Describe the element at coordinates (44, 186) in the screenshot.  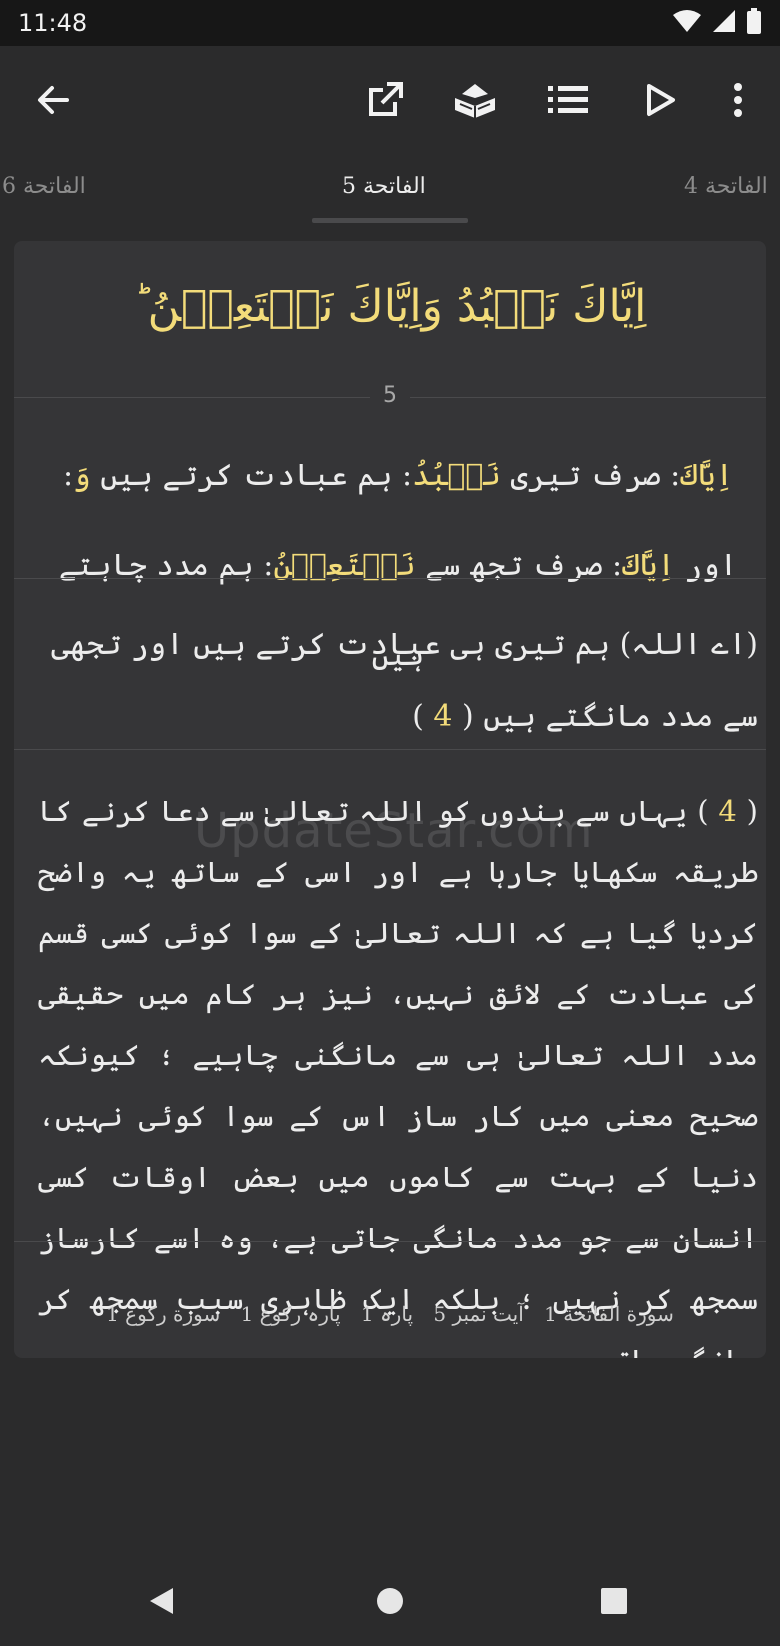
I see `tab-fatiha-6: الفاتحة 6` at that location.